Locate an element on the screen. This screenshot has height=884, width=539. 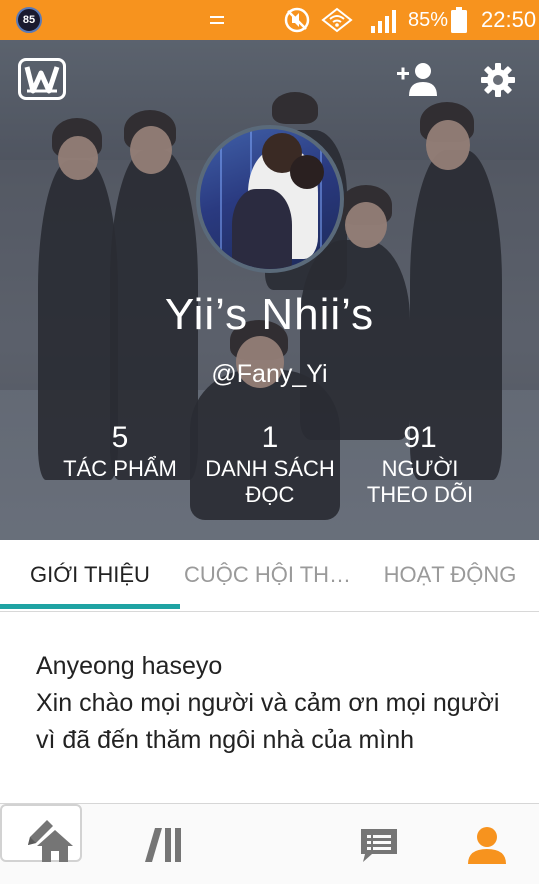
tab-activity: HOẠT ĐỘNG is located at coordinates (450, 576).